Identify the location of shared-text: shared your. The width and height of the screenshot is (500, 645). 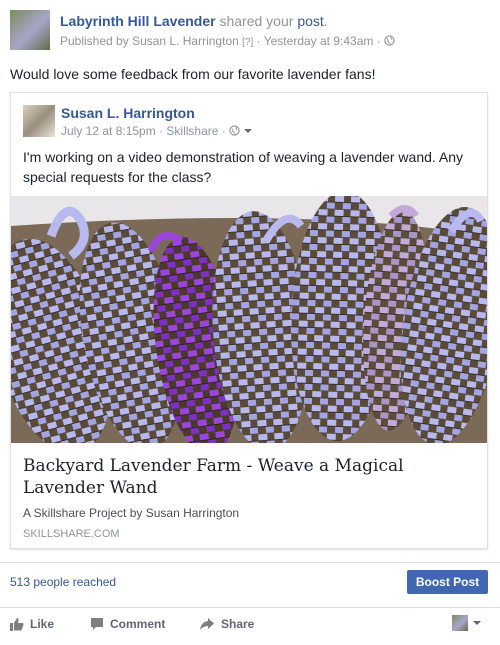
(256, 21).